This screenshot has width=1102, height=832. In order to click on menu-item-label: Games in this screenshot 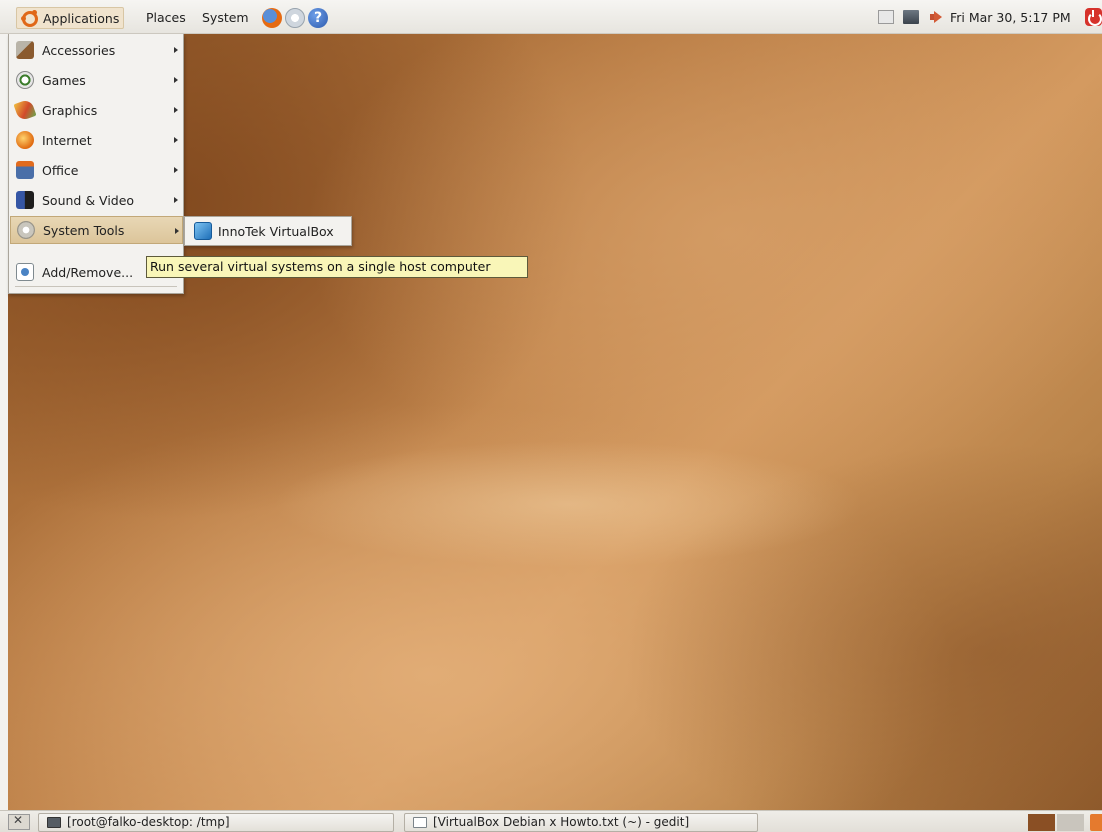, I will do `click(64, 80)`.